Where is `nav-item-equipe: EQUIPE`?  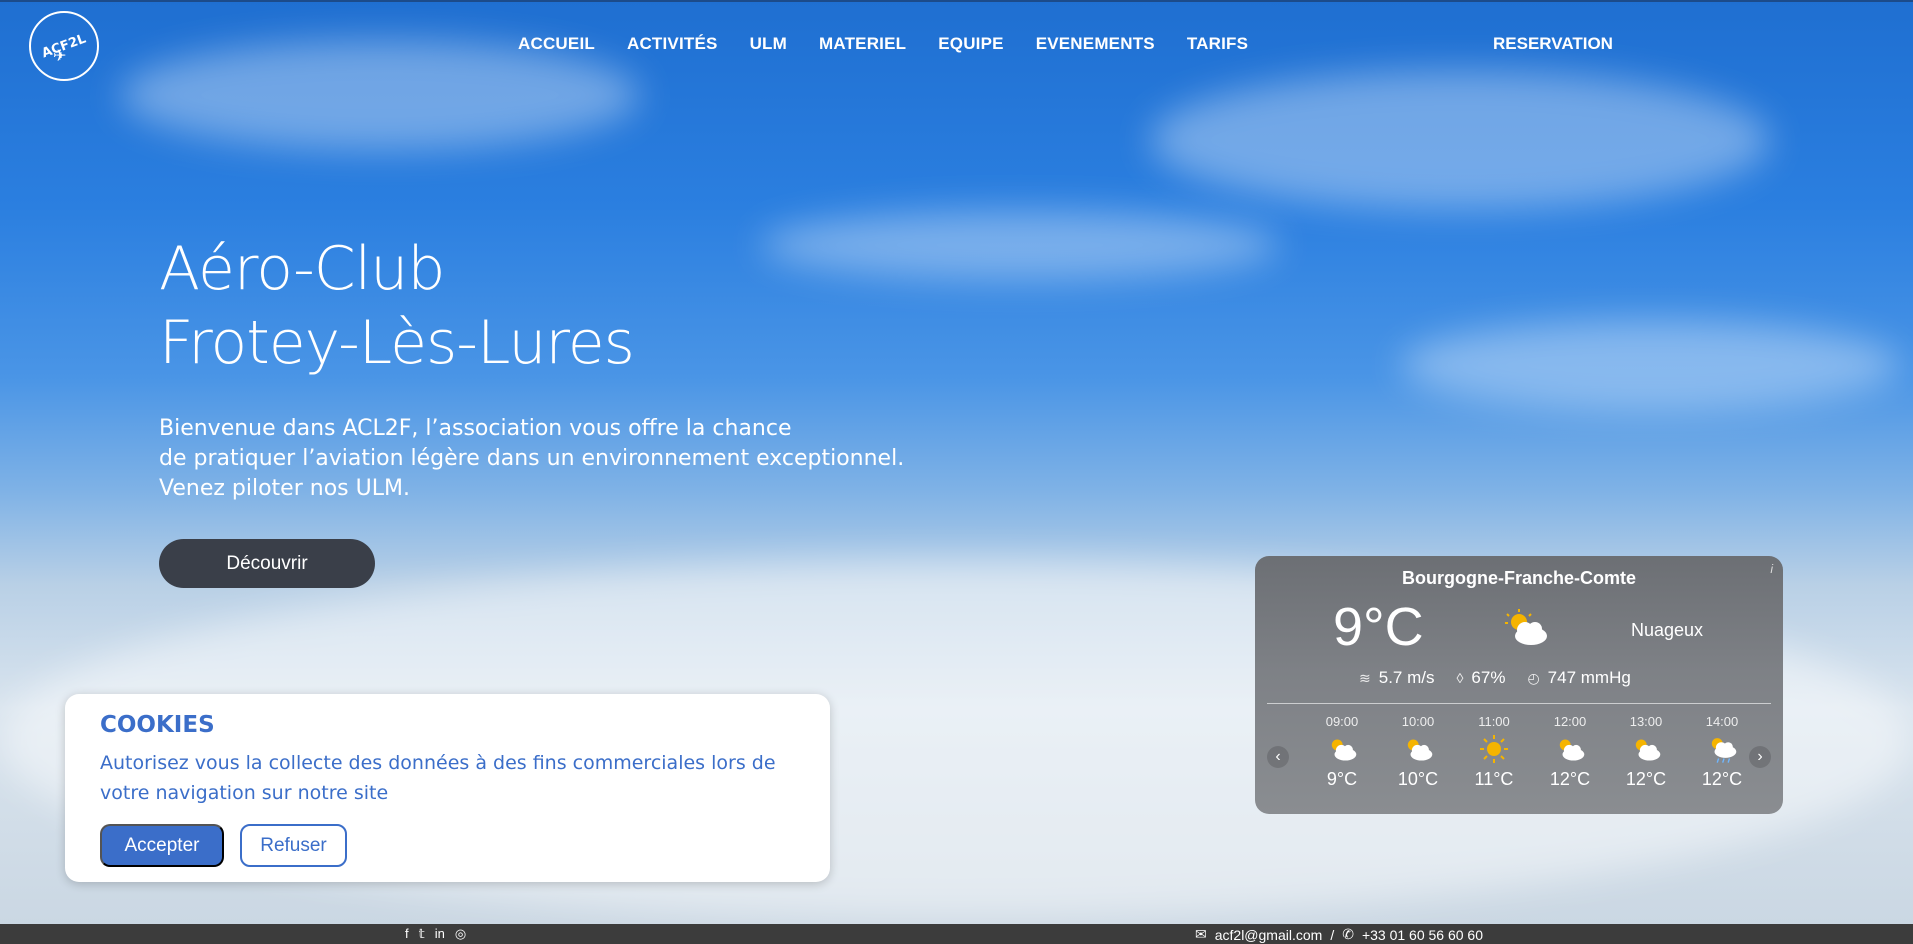
nav-item-equipe: EQUIPE is located at coordinates (970, 44).